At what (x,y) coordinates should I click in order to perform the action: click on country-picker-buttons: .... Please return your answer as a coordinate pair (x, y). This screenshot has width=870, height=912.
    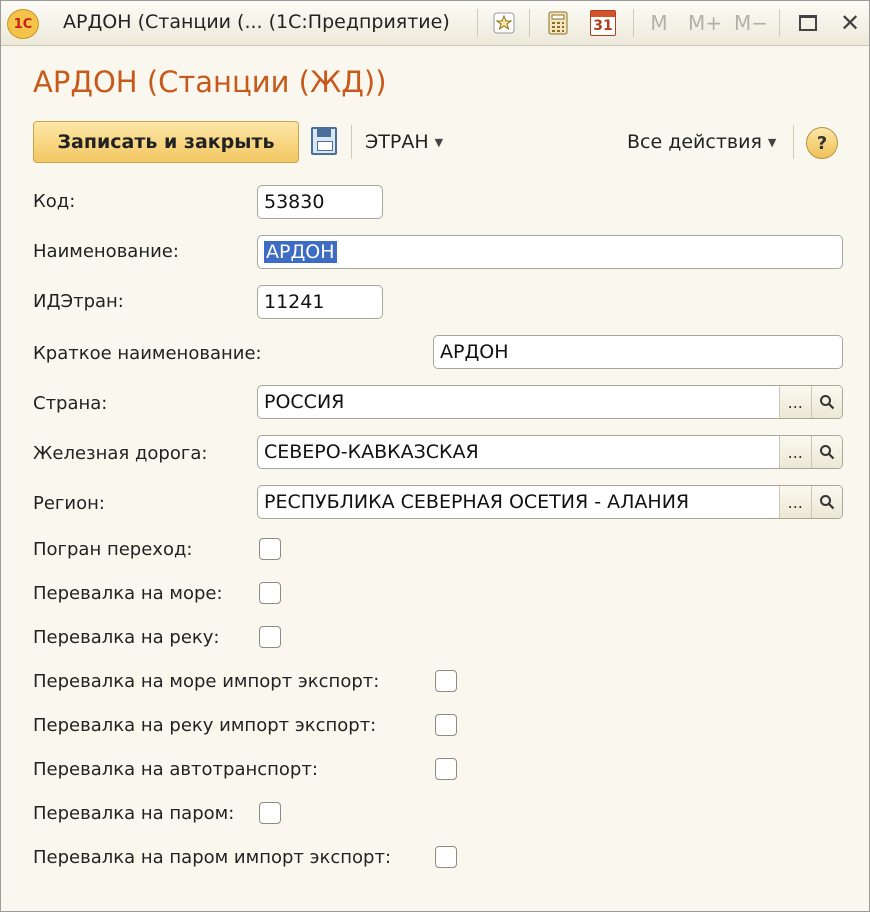
    Looking at the image, I should click on (810, 402).